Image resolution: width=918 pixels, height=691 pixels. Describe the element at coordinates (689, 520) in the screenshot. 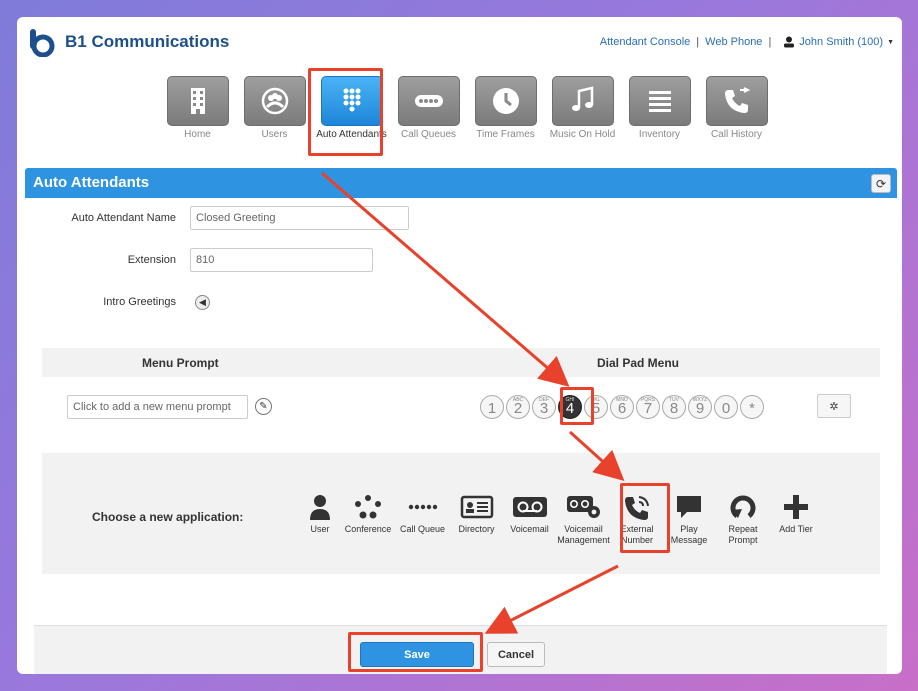

I see `app-play-message: Play Message` at that location.